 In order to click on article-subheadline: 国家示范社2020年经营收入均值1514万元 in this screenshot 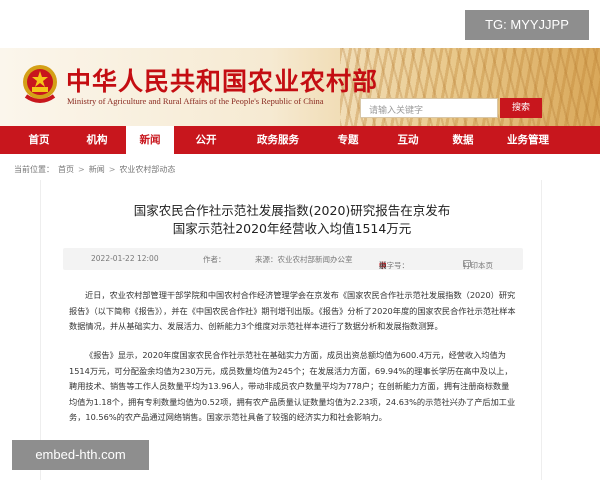, I will do `click(292, 228)`.